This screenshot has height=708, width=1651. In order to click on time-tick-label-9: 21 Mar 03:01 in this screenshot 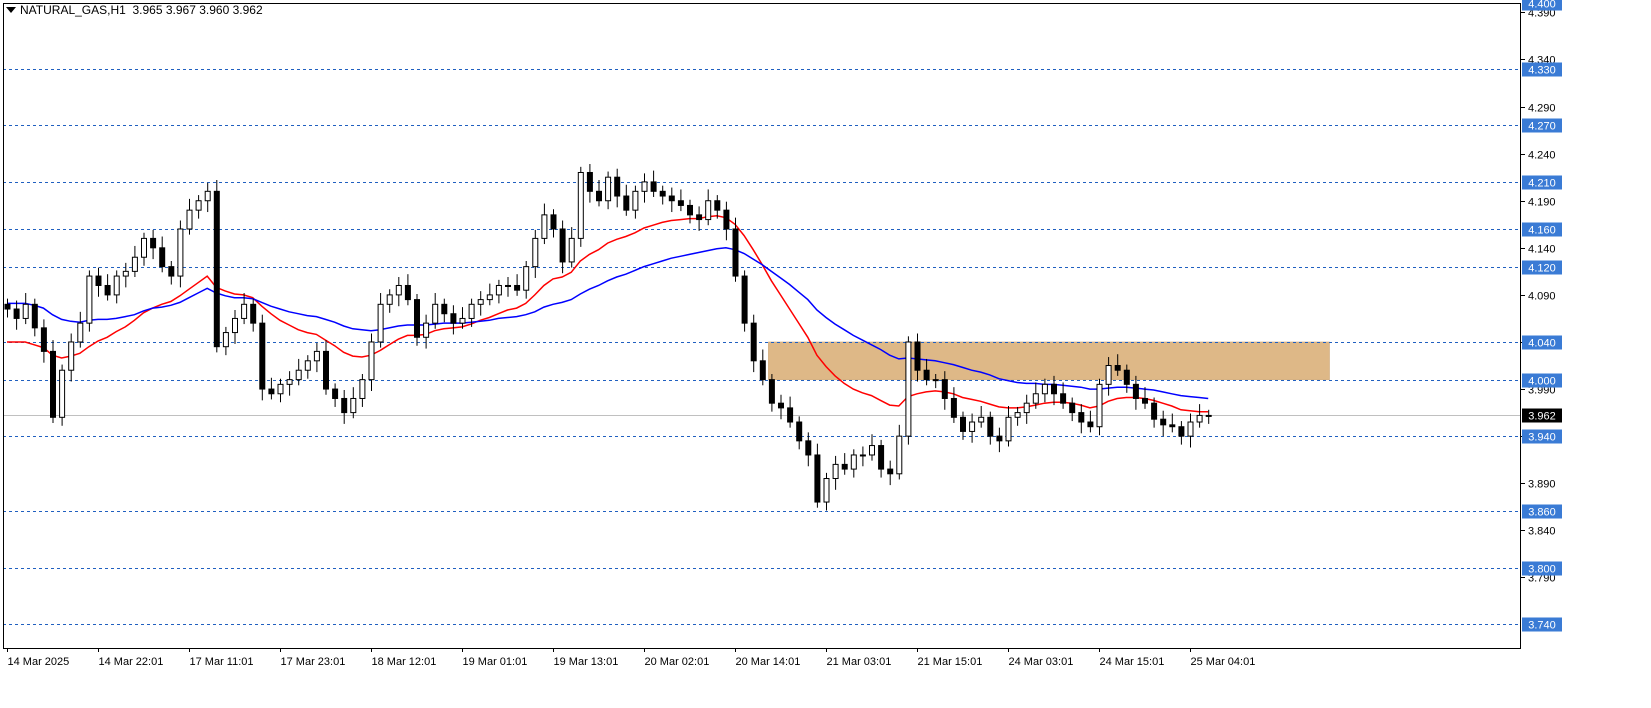, I will do `click(859, 662)`.